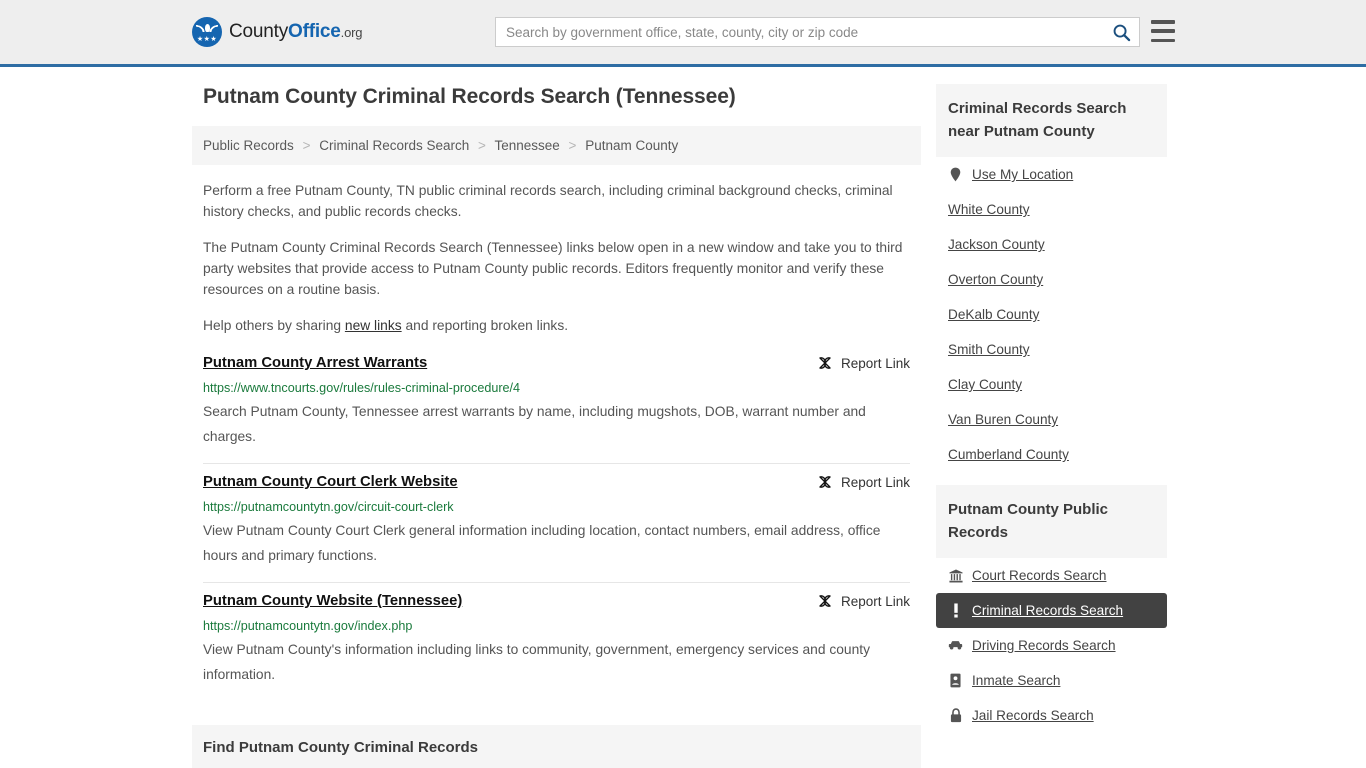  Describe the element at coordinates (955, 610) in the screenshot. I see `exclamation-icon` at that location.